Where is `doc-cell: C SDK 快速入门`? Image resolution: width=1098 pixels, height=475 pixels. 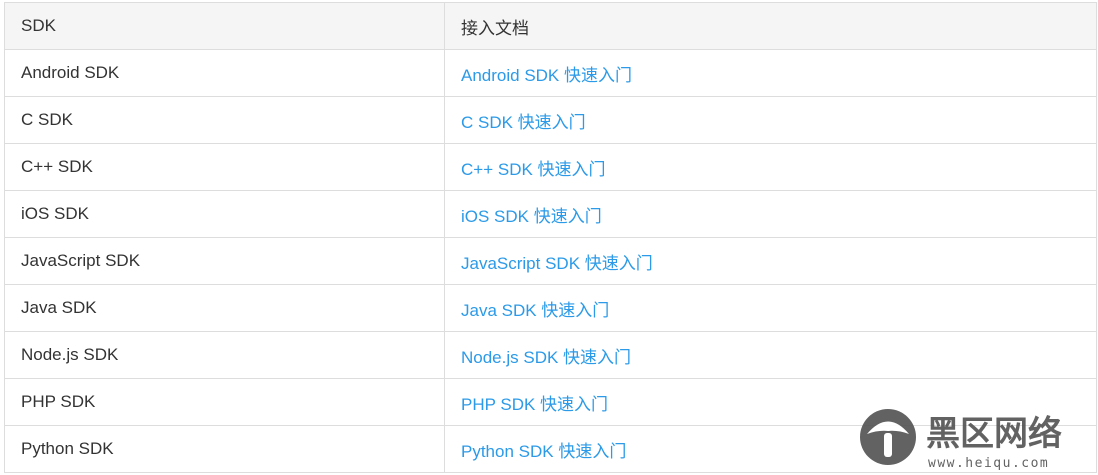
doc-cell: C SDK 快速入门 is located at coordinates (770, 120).